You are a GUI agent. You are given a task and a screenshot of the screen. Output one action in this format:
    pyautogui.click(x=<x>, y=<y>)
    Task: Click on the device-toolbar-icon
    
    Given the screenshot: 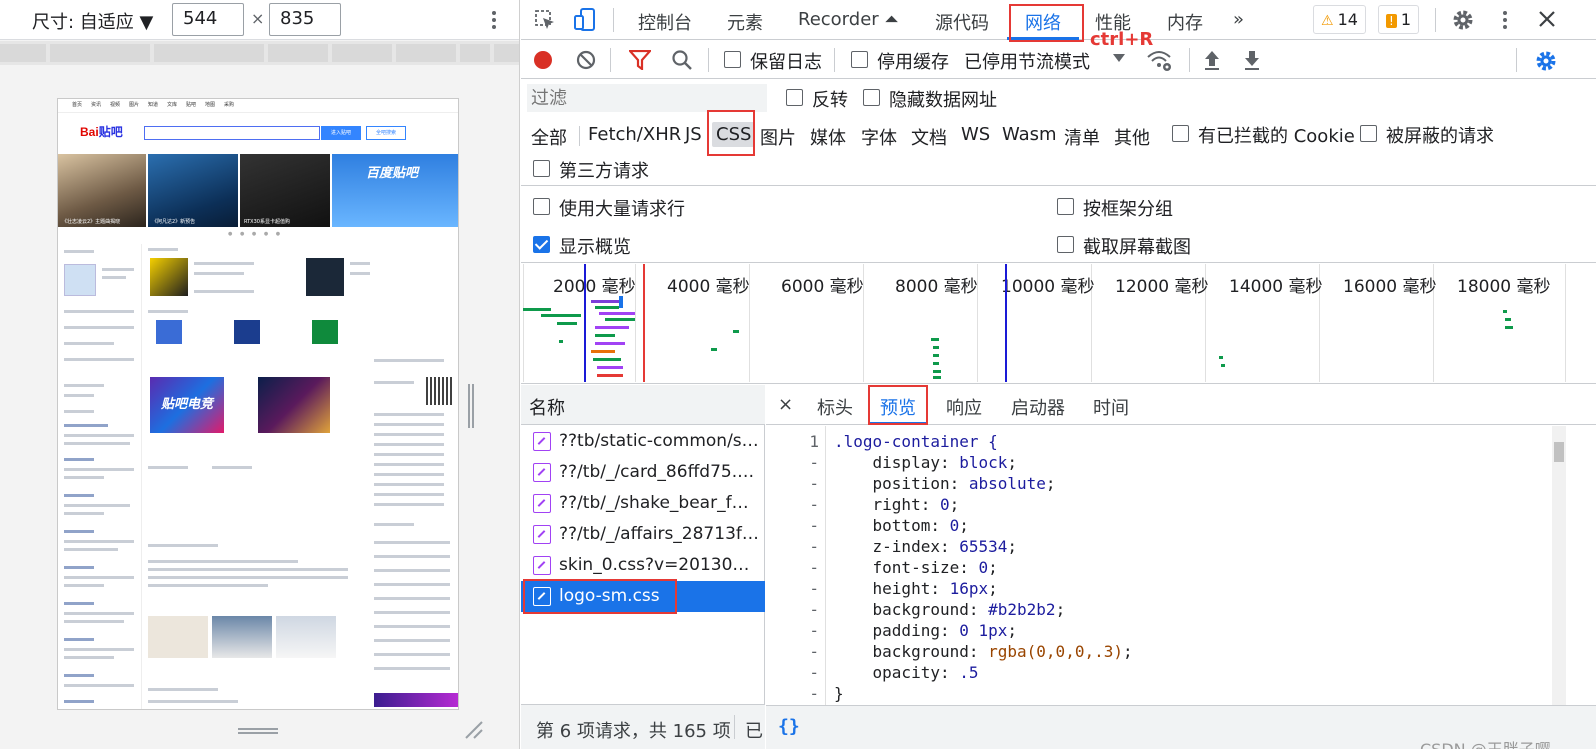 What is the action you would take?
    pyautogui.click(x=585, y=20)
    